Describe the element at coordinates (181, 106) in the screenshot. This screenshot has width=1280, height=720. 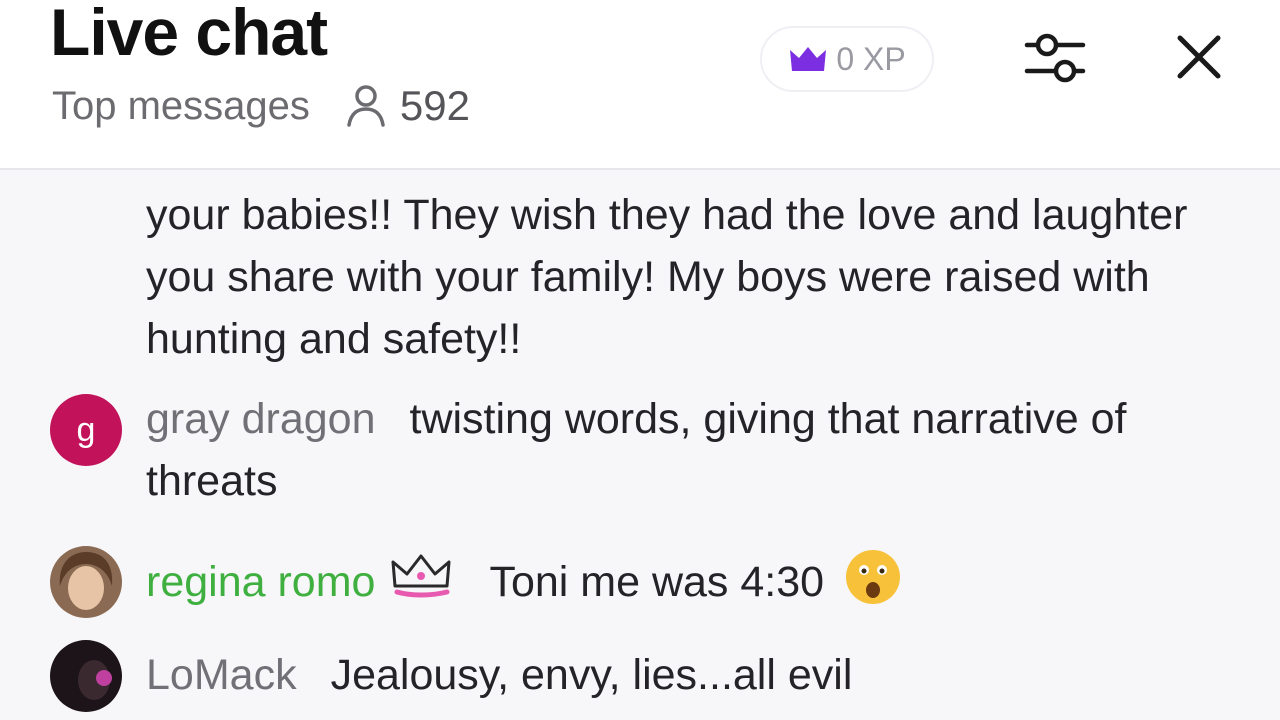
I see `top-messages-label: Top messages` at that location.